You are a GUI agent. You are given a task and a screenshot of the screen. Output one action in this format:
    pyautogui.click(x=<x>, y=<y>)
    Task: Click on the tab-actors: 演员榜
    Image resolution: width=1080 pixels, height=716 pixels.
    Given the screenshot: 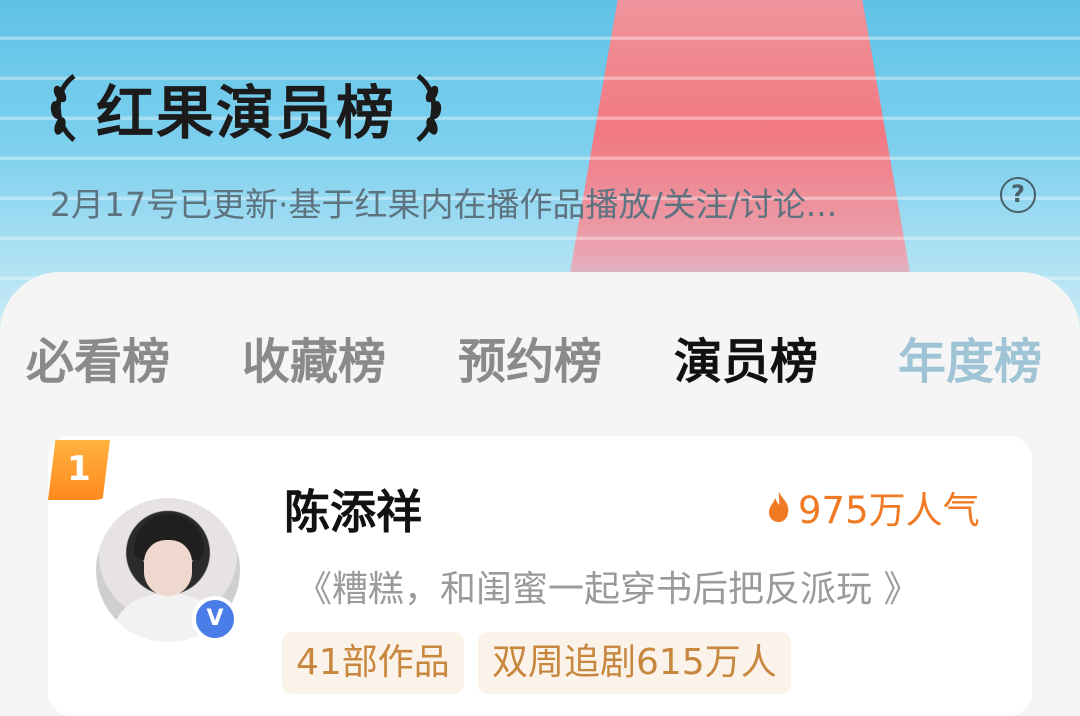 What is the action you would take?
    pyautogui.click(x=746, y=357)
    